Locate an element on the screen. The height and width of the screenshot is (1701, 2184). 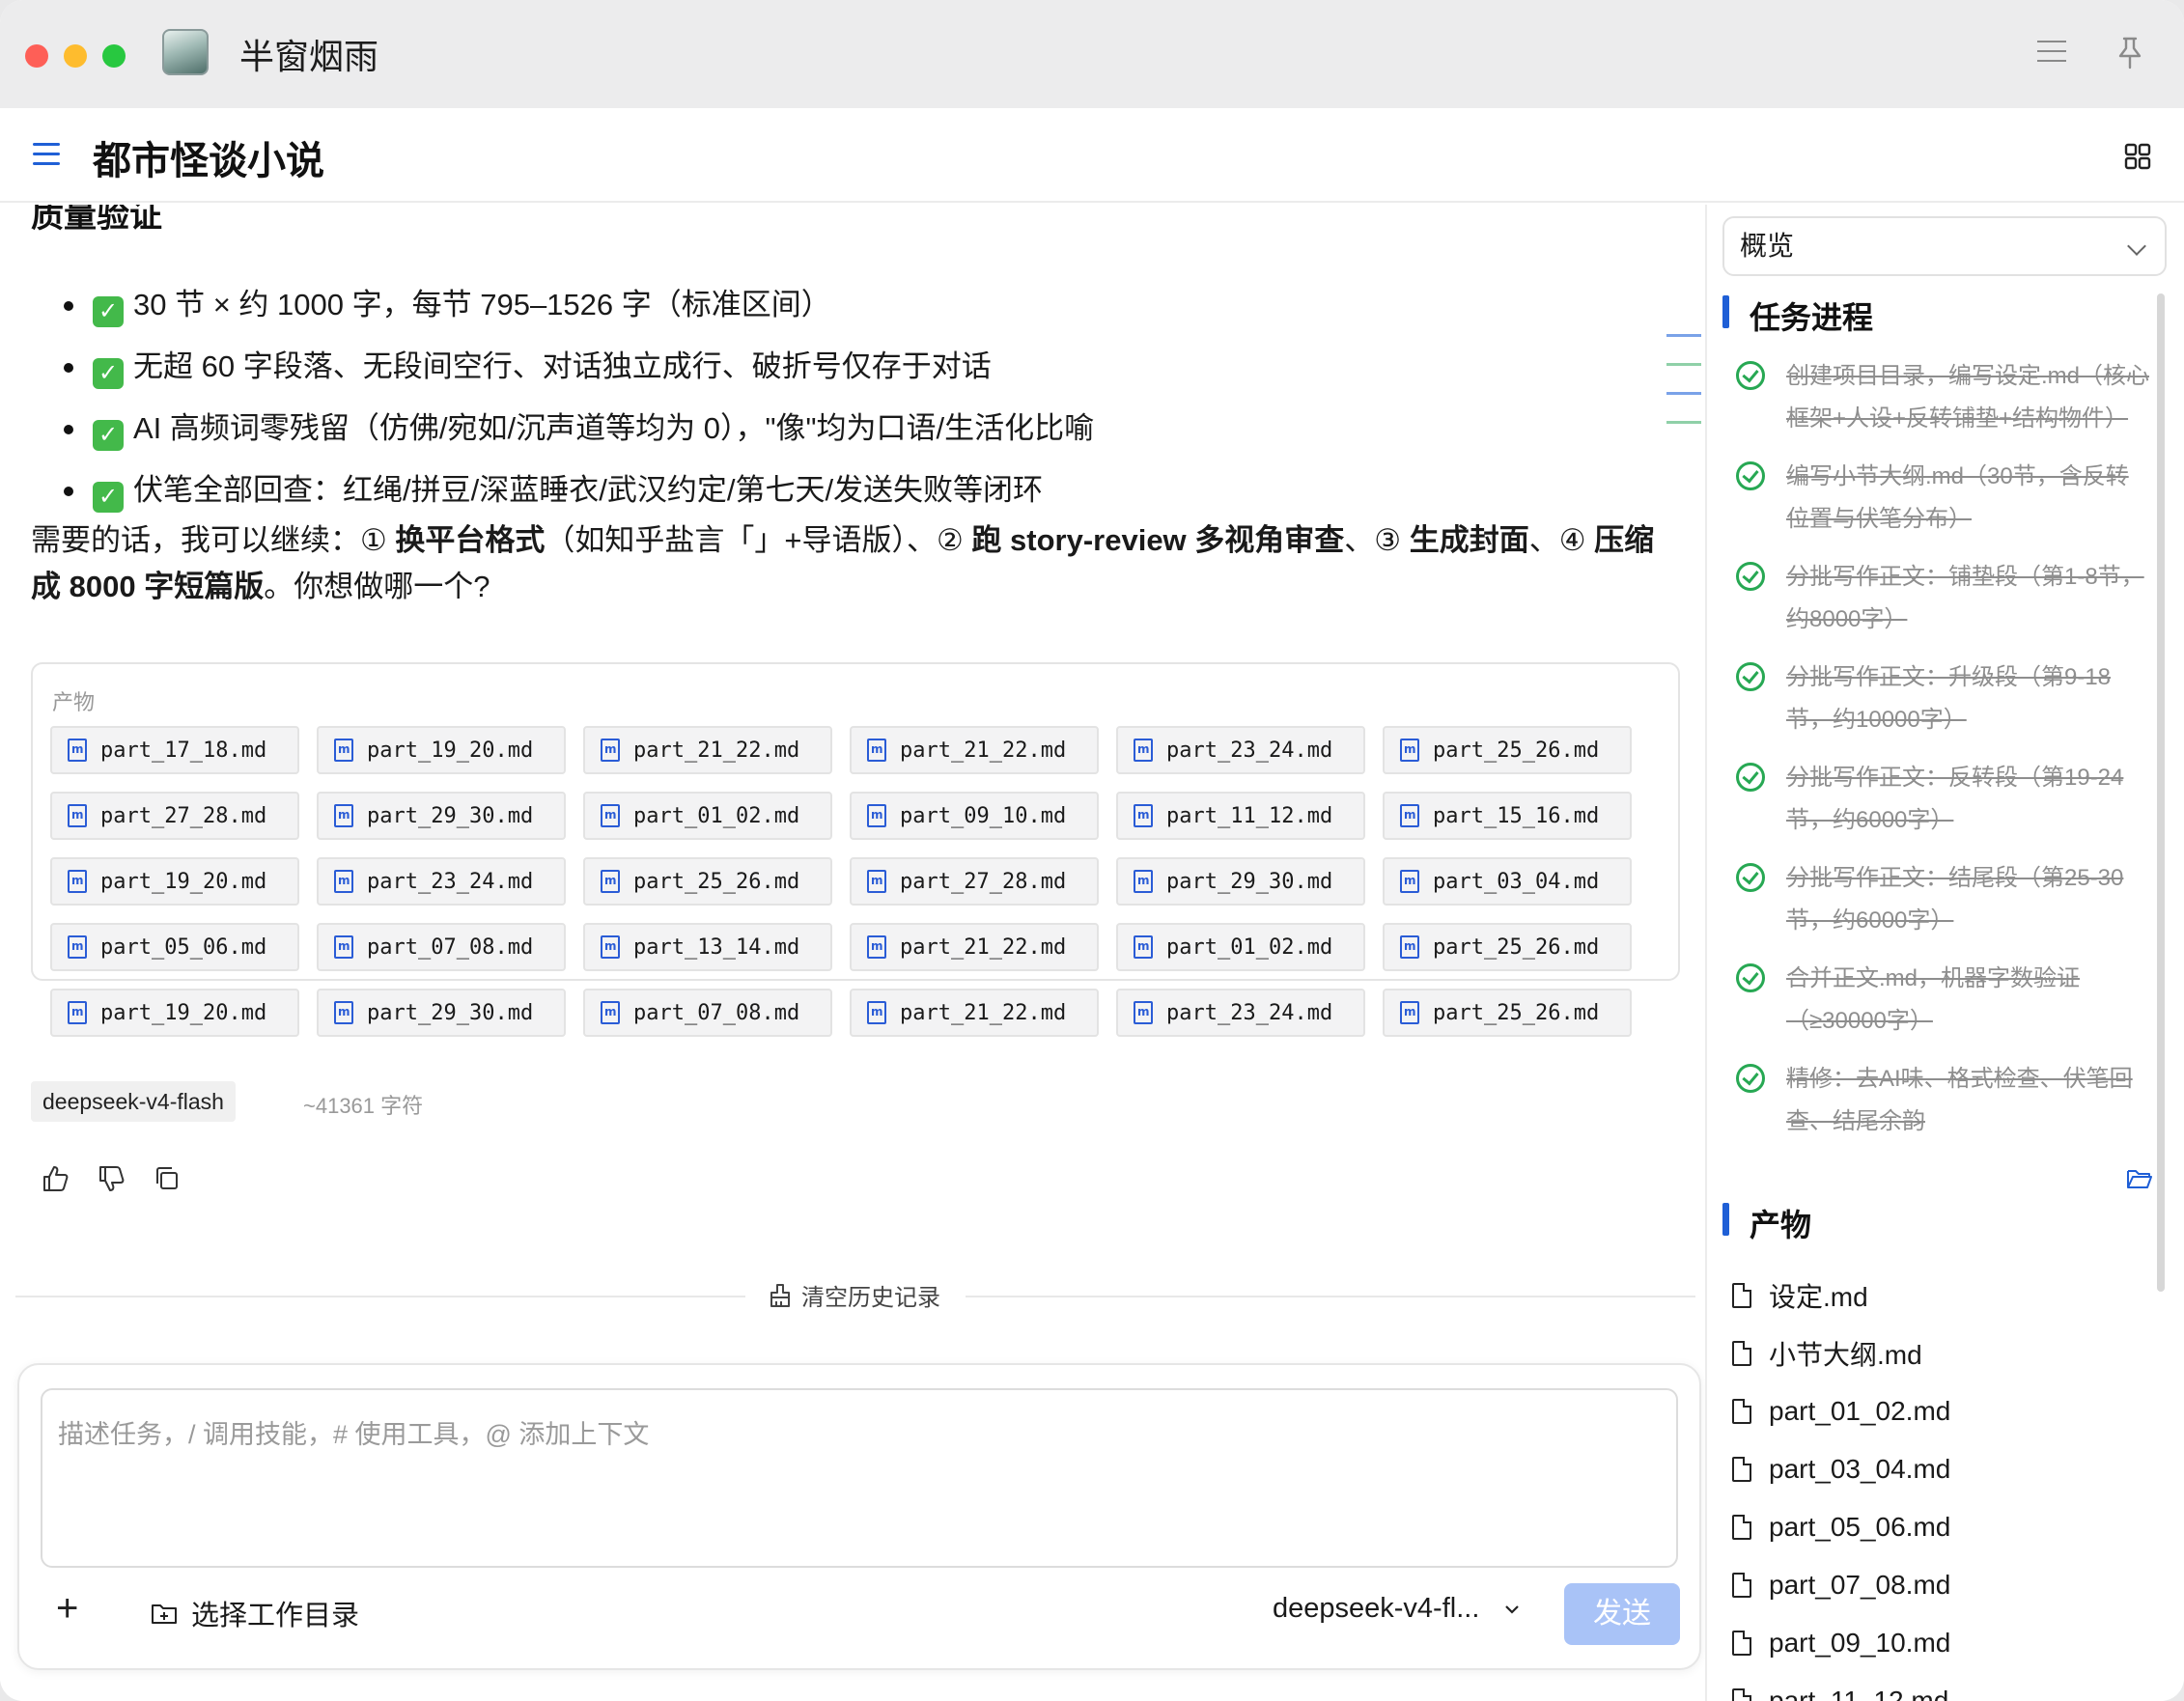
divider-left is located at coordinates (380, 1296).